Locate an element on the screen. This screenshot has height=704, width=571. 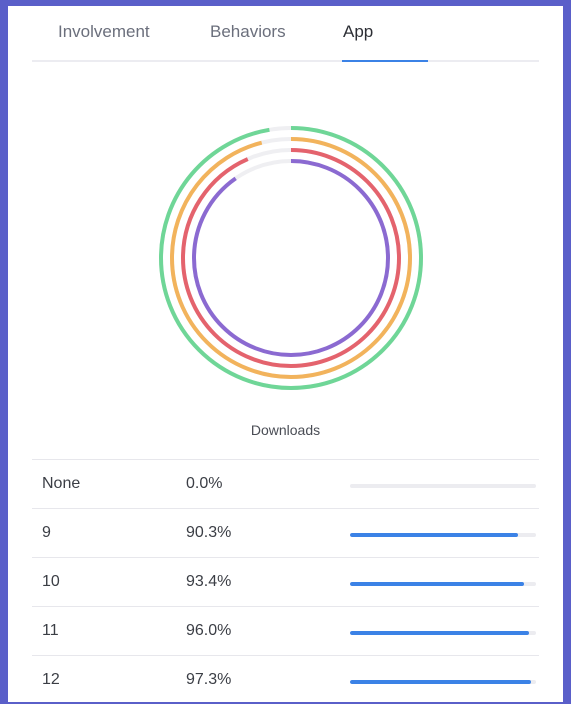
row-label: 11 is located at coordinates (50, 631).